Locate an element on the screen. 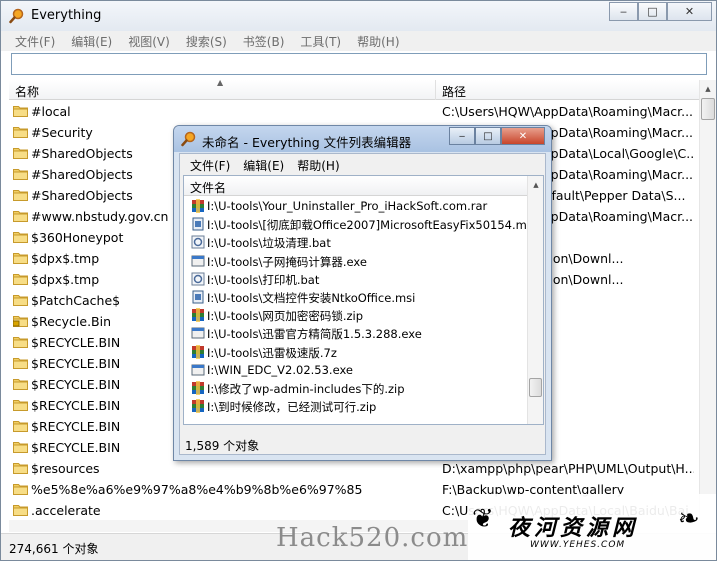 This screenshot has height=561, width=717. file-name: I:\U-tools\迅雷极速版.7z is located at coordinates (272, 352).